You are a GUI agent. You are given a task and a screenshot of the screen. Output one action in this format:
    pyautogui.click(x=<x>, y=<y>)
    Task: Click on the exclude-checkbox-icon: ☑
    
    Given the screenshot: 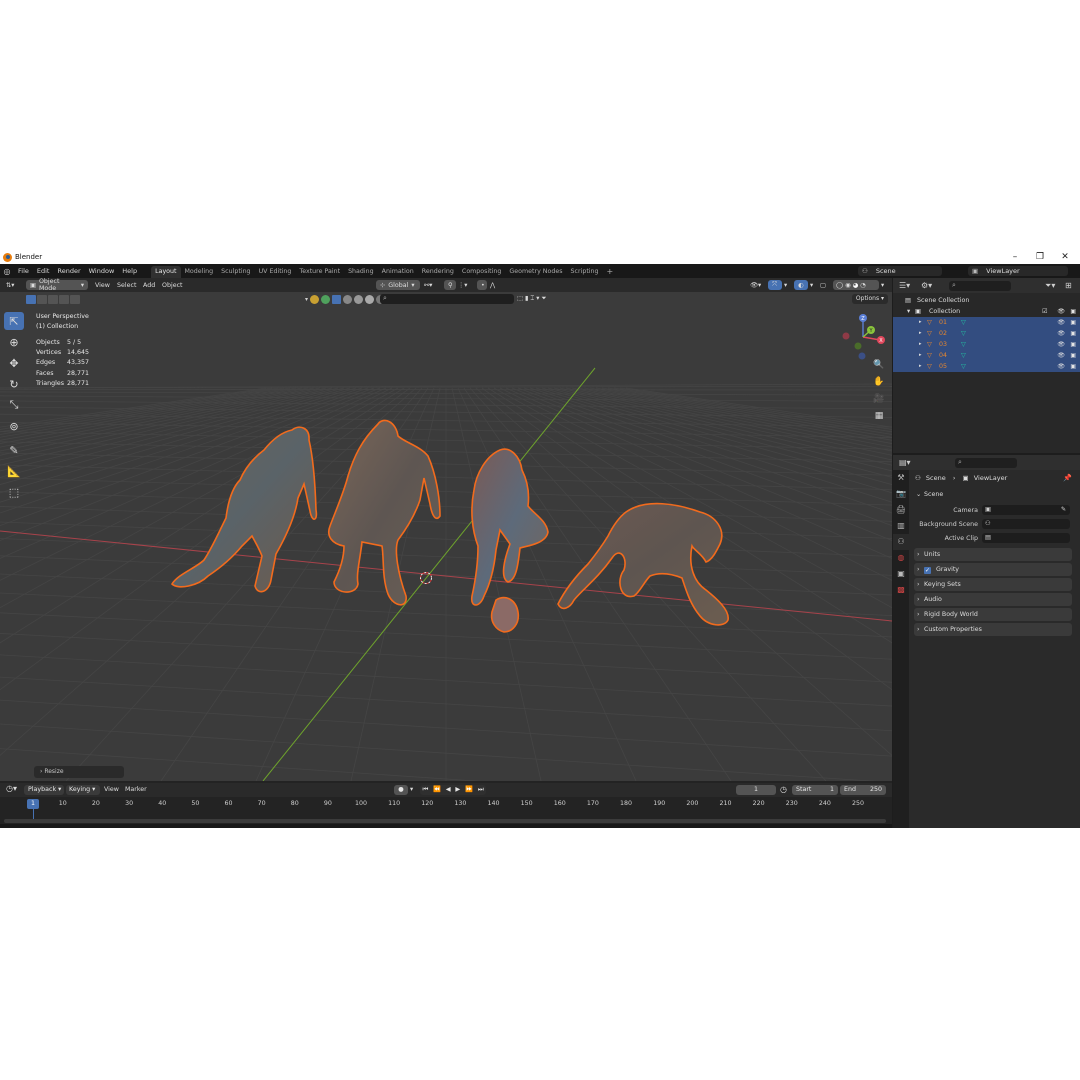 What is the action you would take?
    pyautogui.click(x=1045, y=311)
    